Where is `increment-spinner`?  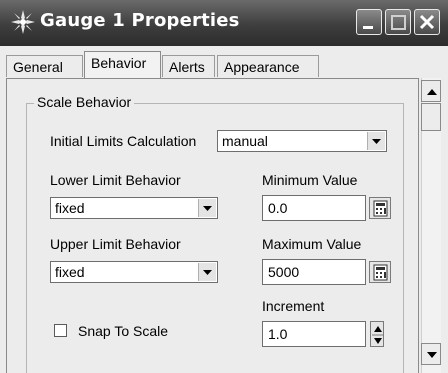 increment-spinner is located at coordinates (377, 334).